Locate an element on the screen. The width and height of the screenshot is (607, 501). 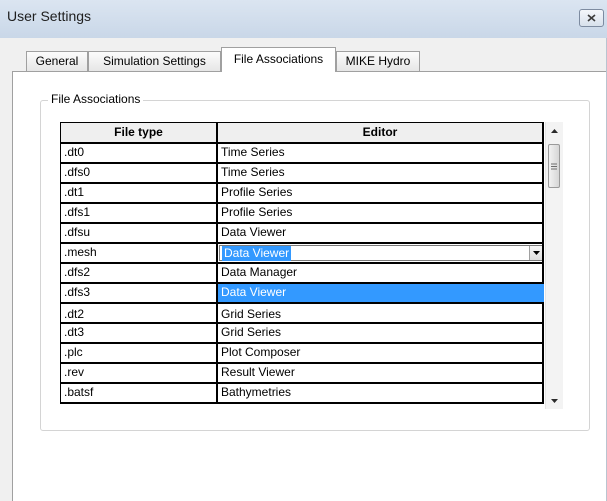
editor-dropdown-cell: Data Viewer is located at coordinates (380, 254).